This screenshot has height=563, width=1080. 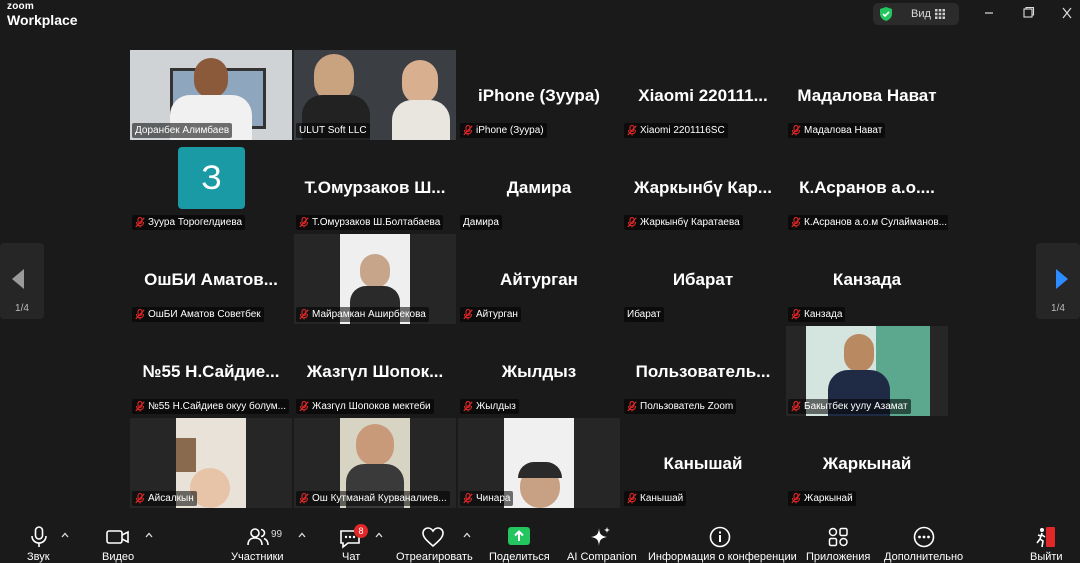 What do you see at coordinates (924, 557) in the screenshot?
I see `more-label: Дополнительно` at bounding box center [924, 557].